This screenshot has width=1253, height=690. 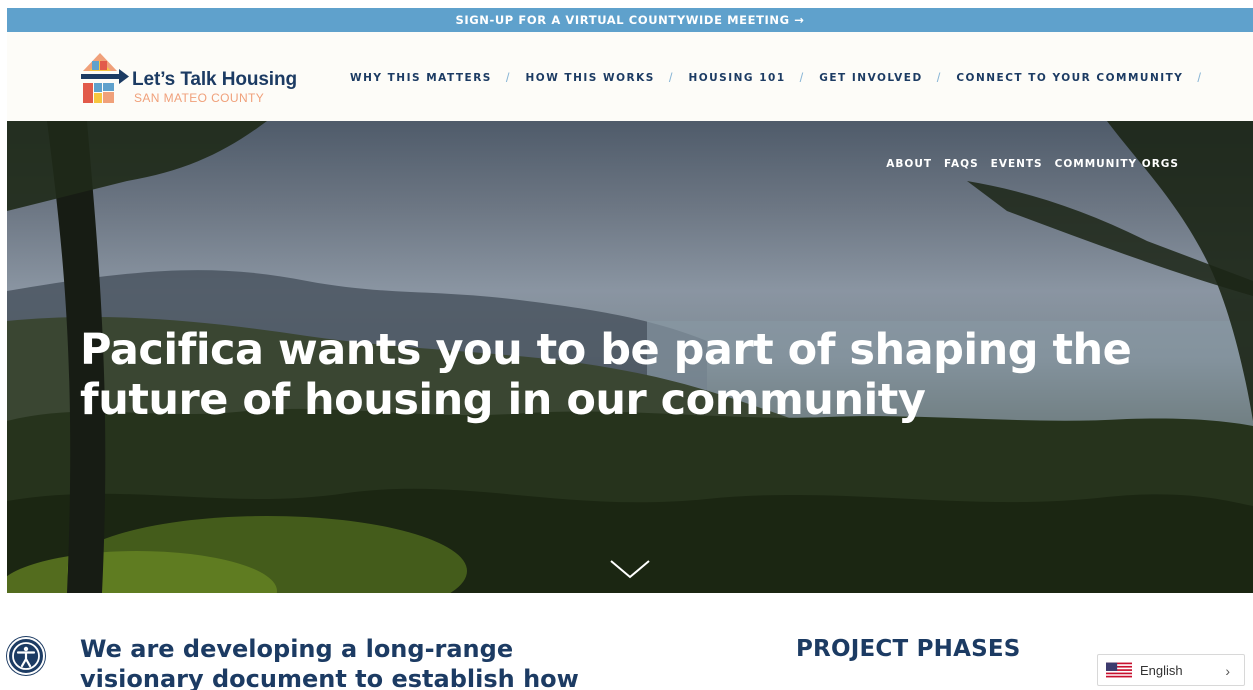 I want to click on us-flag-icon, so click(x=1119, y=670).